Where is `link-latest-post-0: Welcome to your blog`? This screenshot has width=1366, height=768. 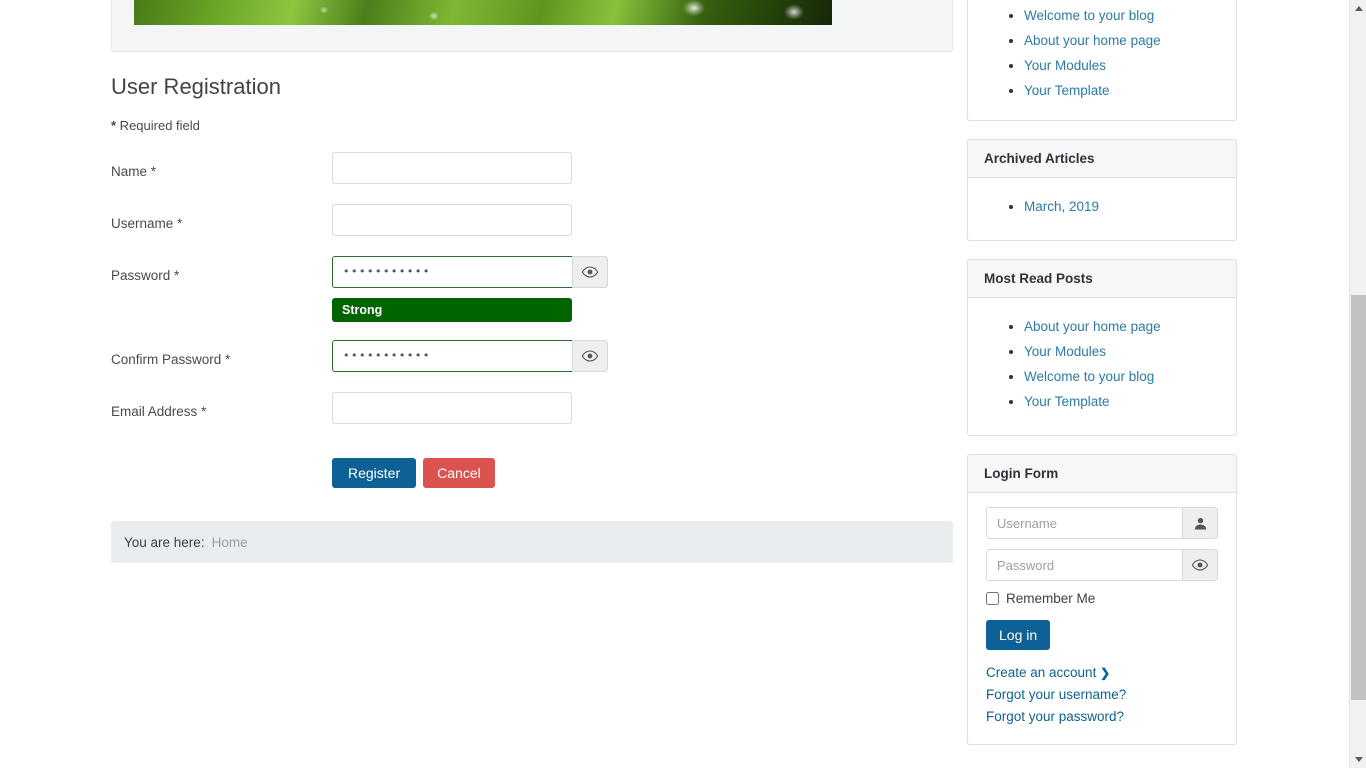
link-latest-post-0: Welcome to your blog is located at coordinates (1089, 15).